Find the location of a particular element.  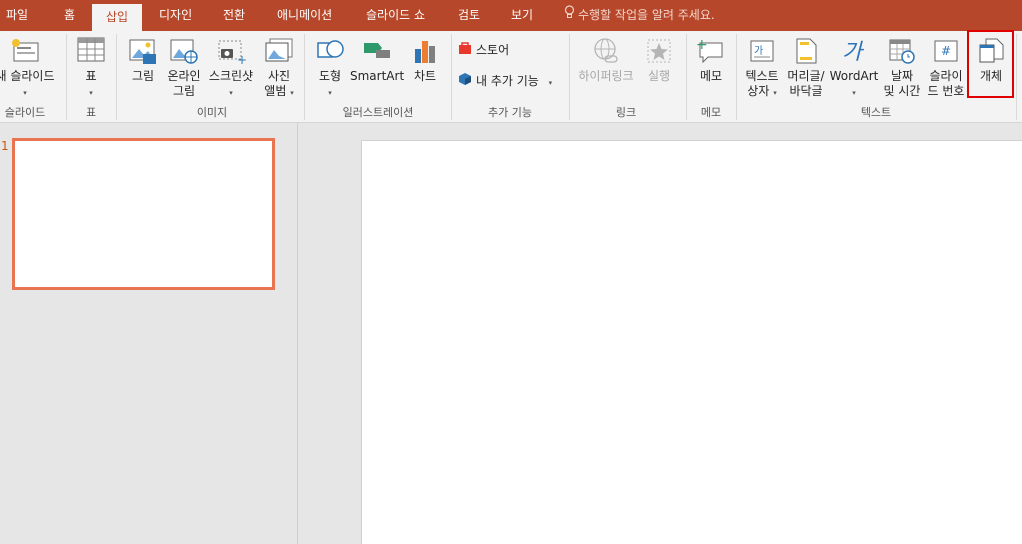

picture-icon is located at coordinates (143, 52).